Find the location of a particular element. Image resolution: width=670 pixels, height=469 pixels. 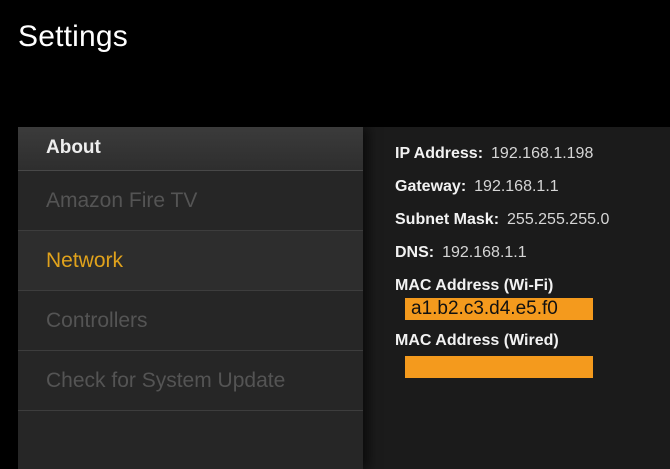

dns-value: 192.168.1.1 is located at coordinates (484, 252).